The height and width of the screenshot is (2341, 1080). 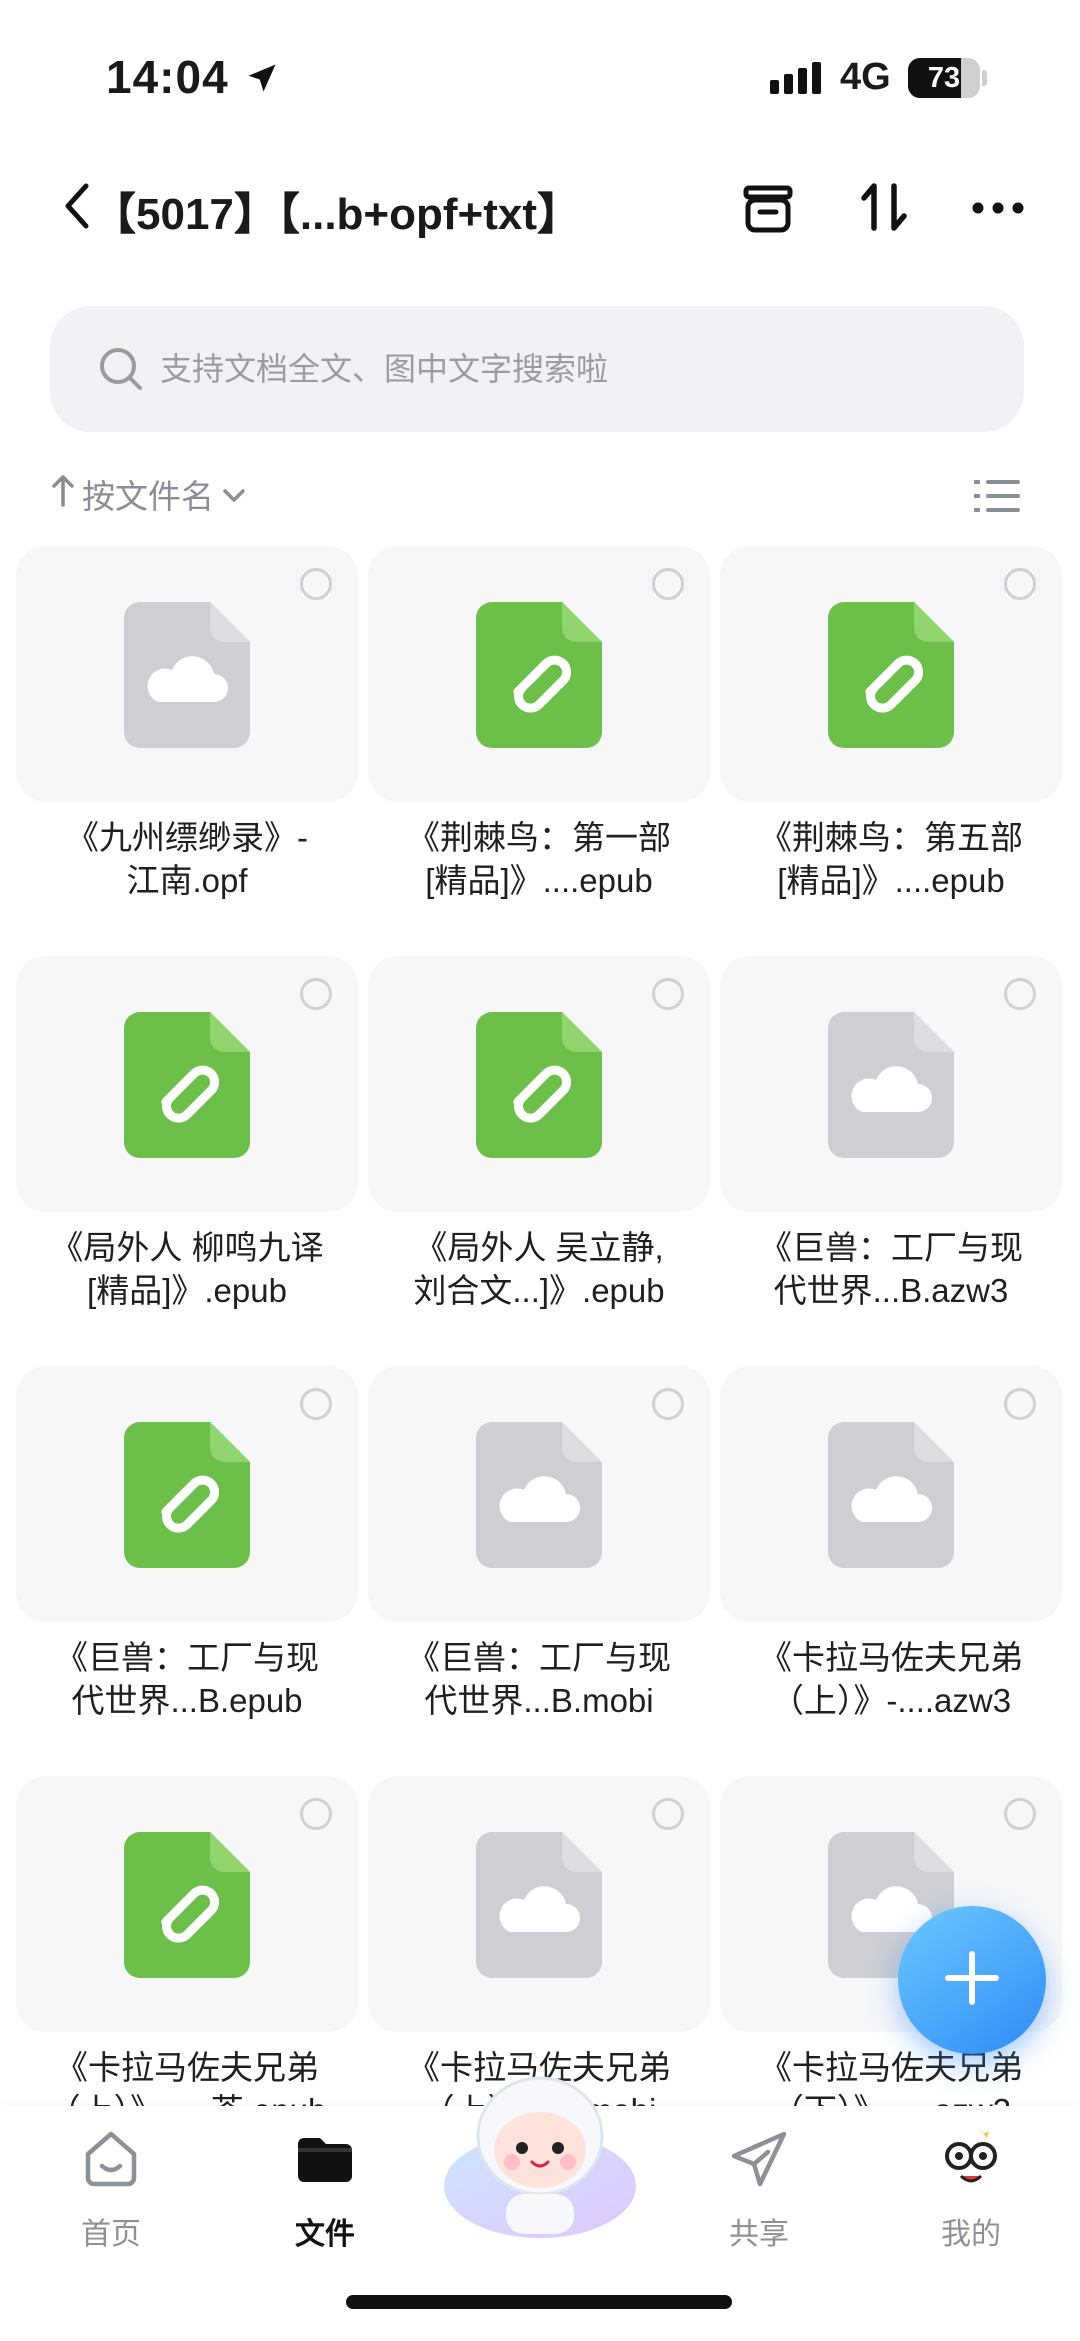 What do you see at coordinates (122, 372) in the screenshot?
I see `search-icon` at bounding box center [122, 372].